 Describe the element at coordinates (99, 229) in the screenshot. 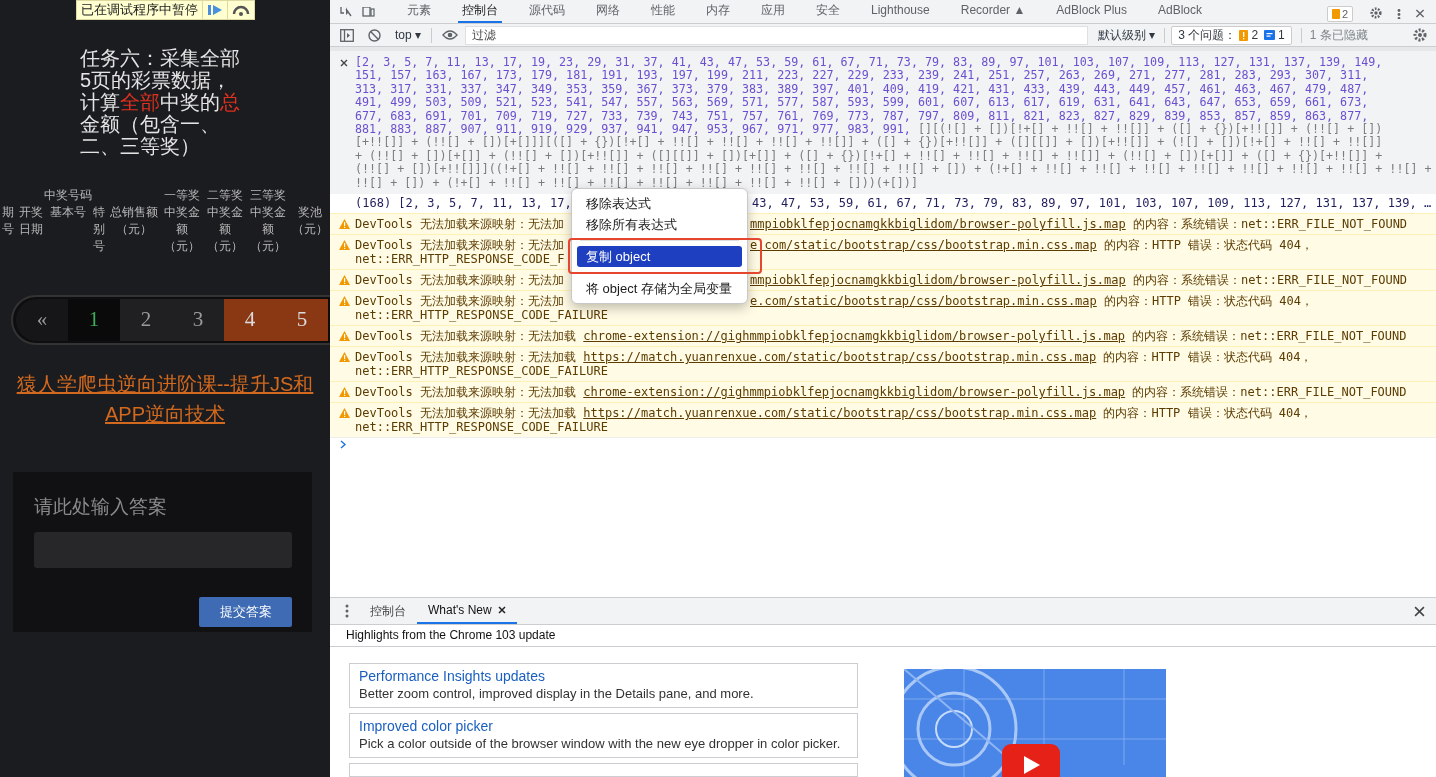

I see `column-header: 特别号` at that location.